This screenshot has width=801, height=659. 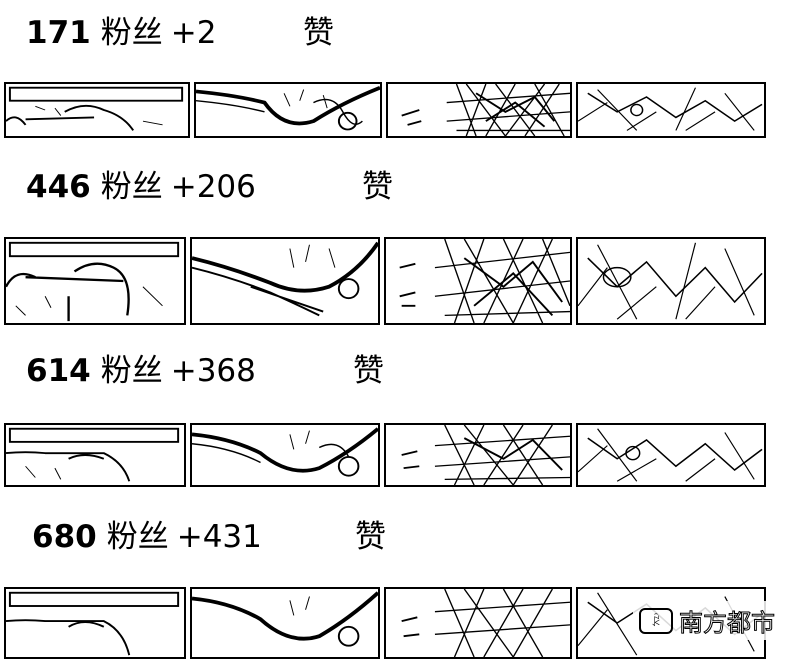 I want to click on row-header-4: 680 粉丝 +431, so click(x=147, y=537).